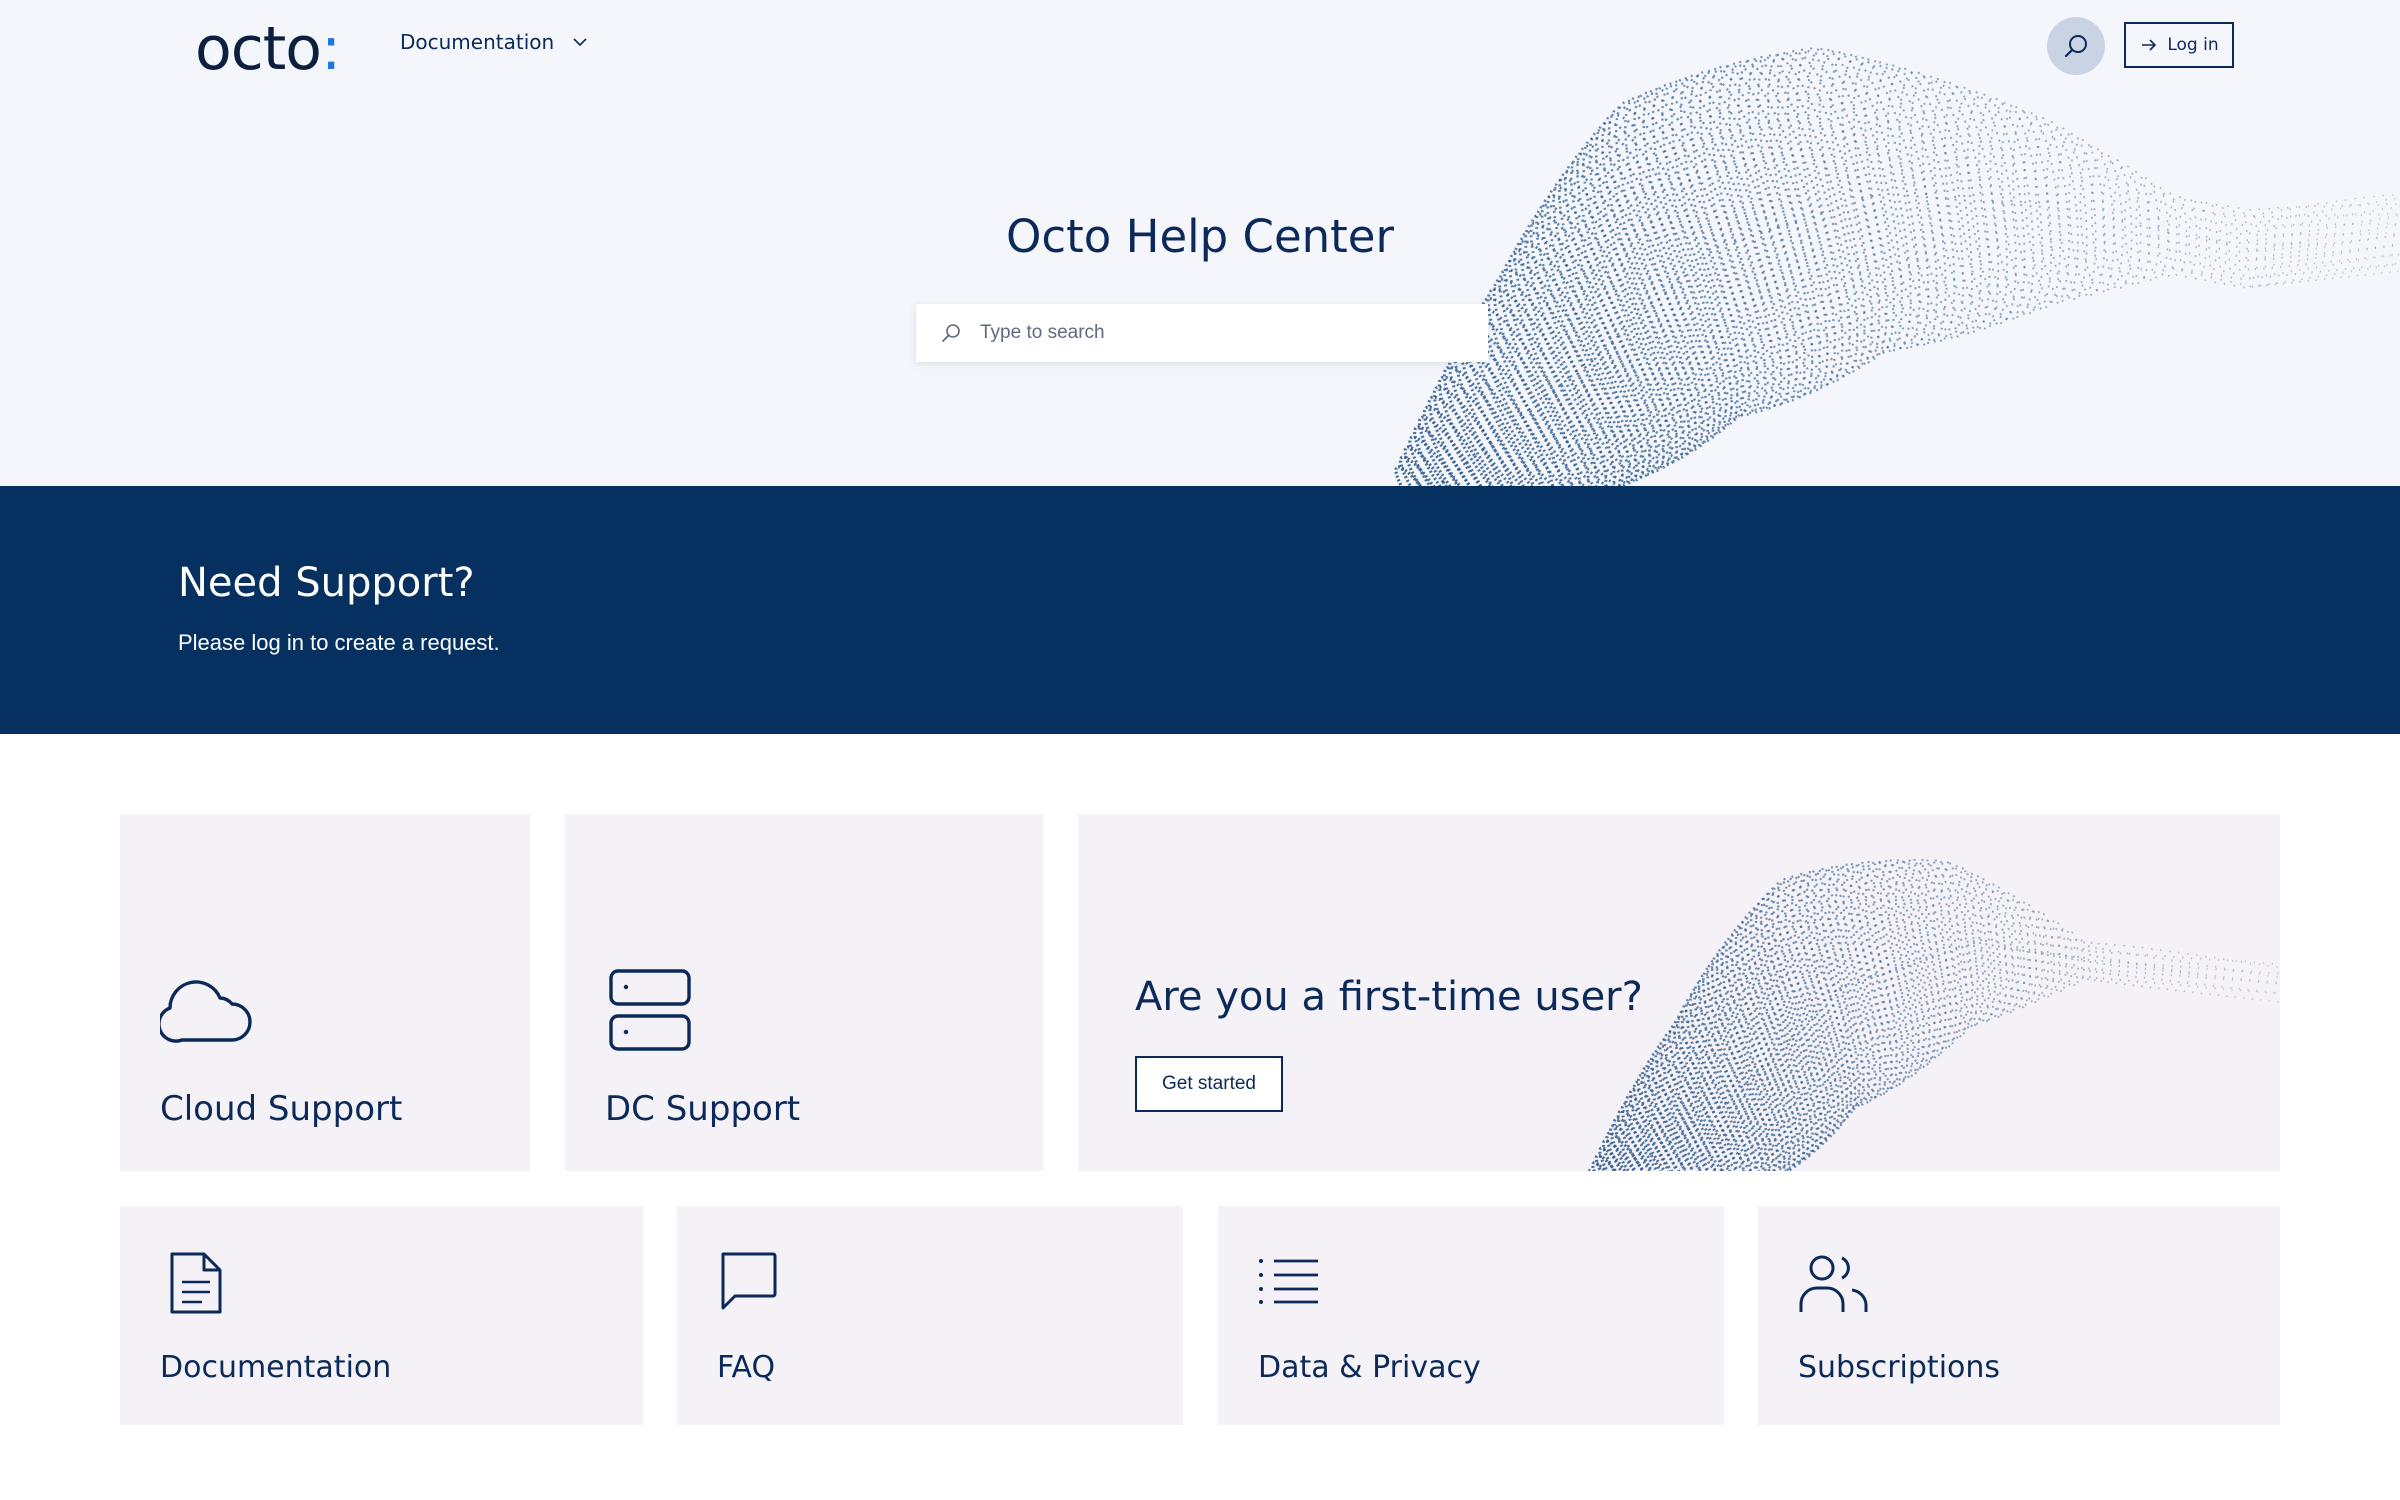 The image size is (2400, 1500). I want to click on card-first-time-user: Are you a first-time user? Get started, so click(1679, 992).